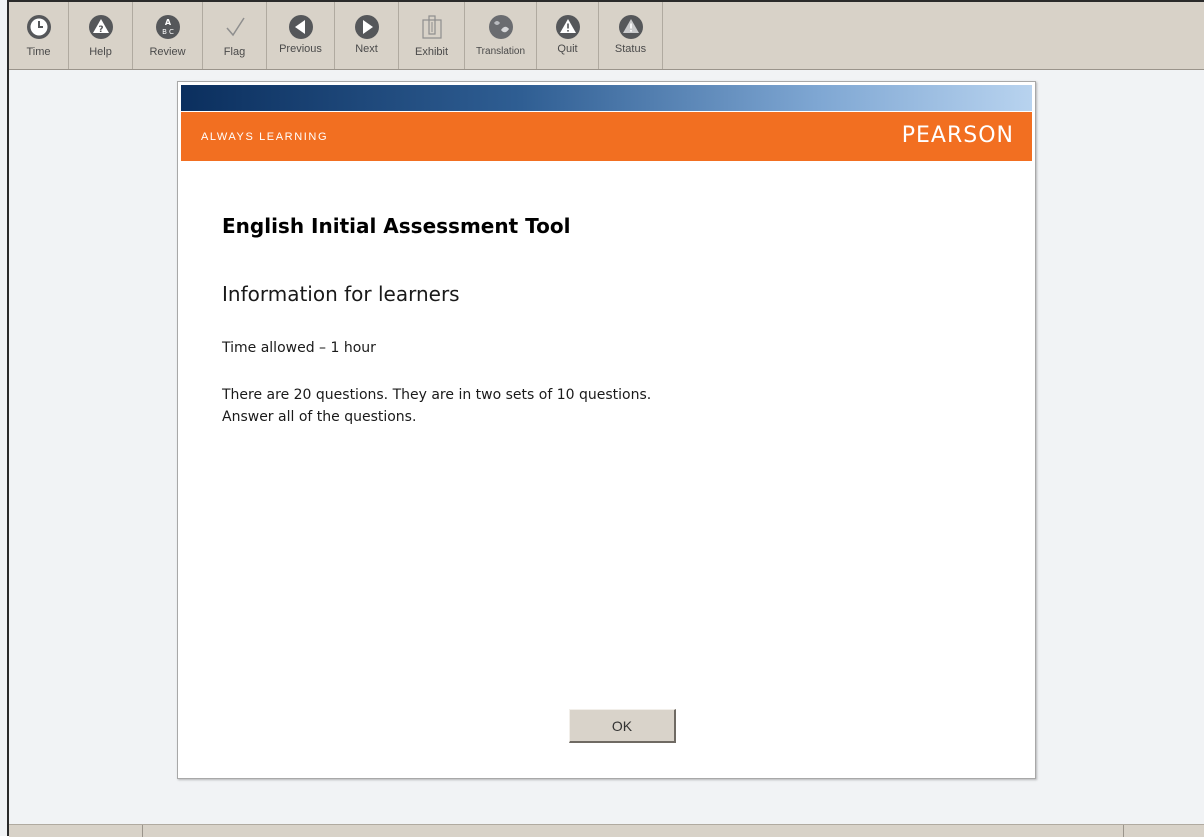 The width and height of the screenshot is (1204, 837). What do you see at coordinates (38, 52) in the screenshot?
I see `time-button-label: Time` at bounding box center [38, 52].